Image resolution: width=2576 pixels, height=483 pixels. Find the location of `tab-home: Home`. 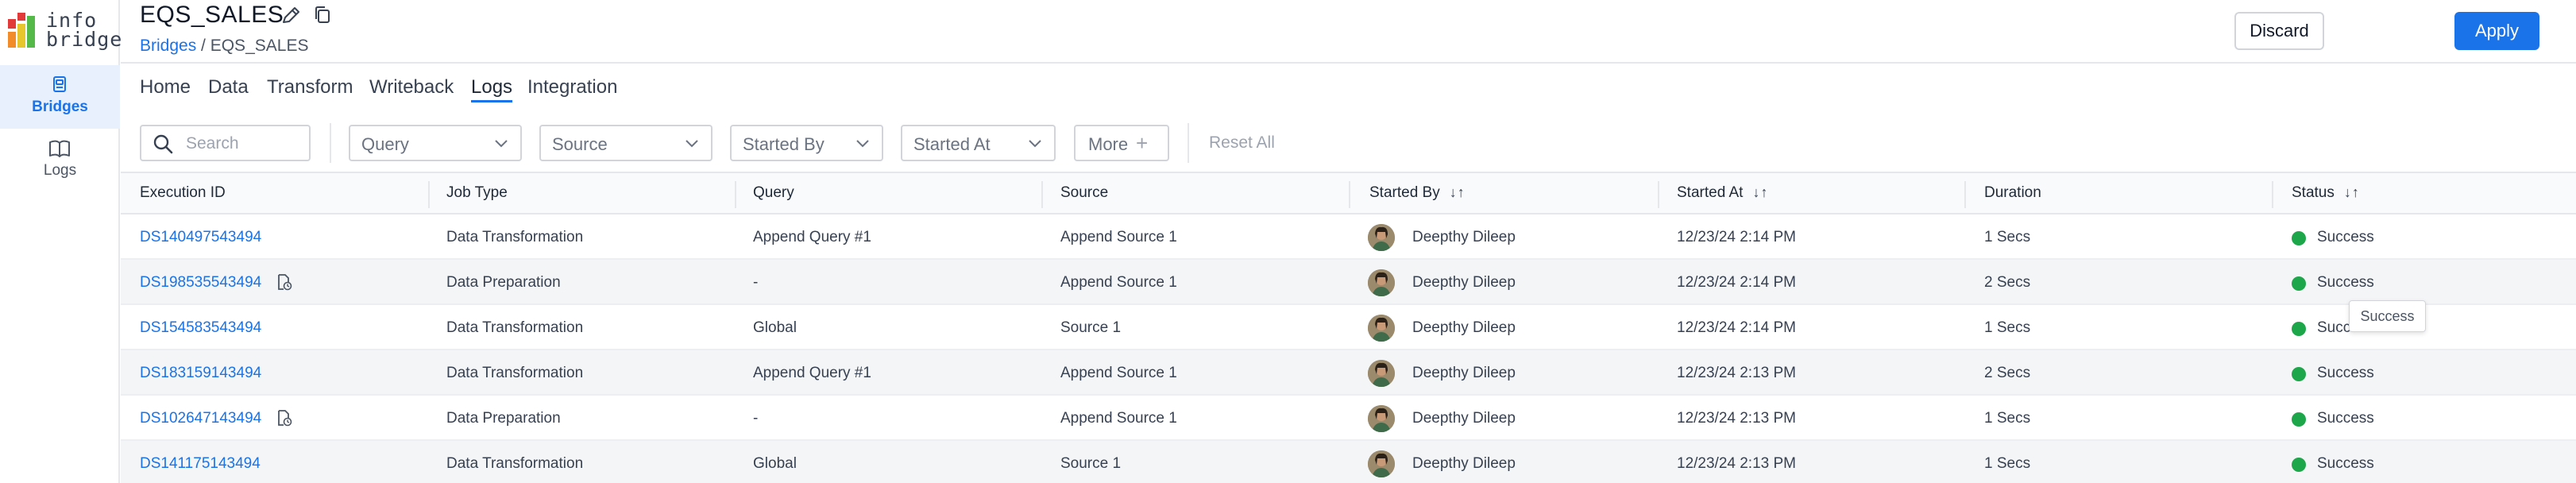

tab-home: Home is located at coordinates (165, 88).